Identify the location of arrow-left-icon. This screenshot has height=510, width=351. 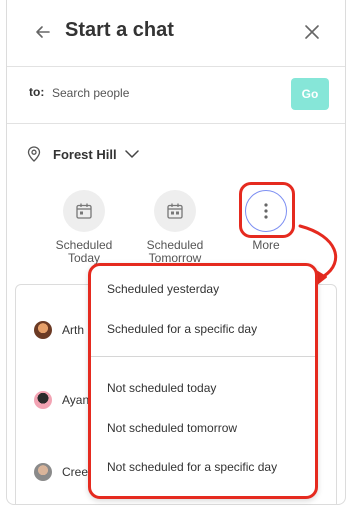
(43, 32).